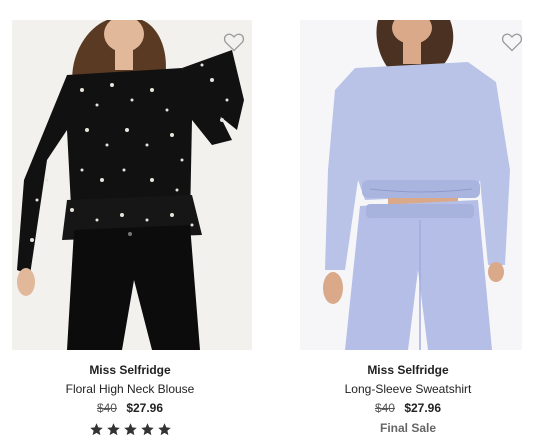 This screenshot has height=444, width=545. What do you see at coordinates (421, 189) in the screenshot?
I see `waistband-shape` at bounding box center [421, 189].